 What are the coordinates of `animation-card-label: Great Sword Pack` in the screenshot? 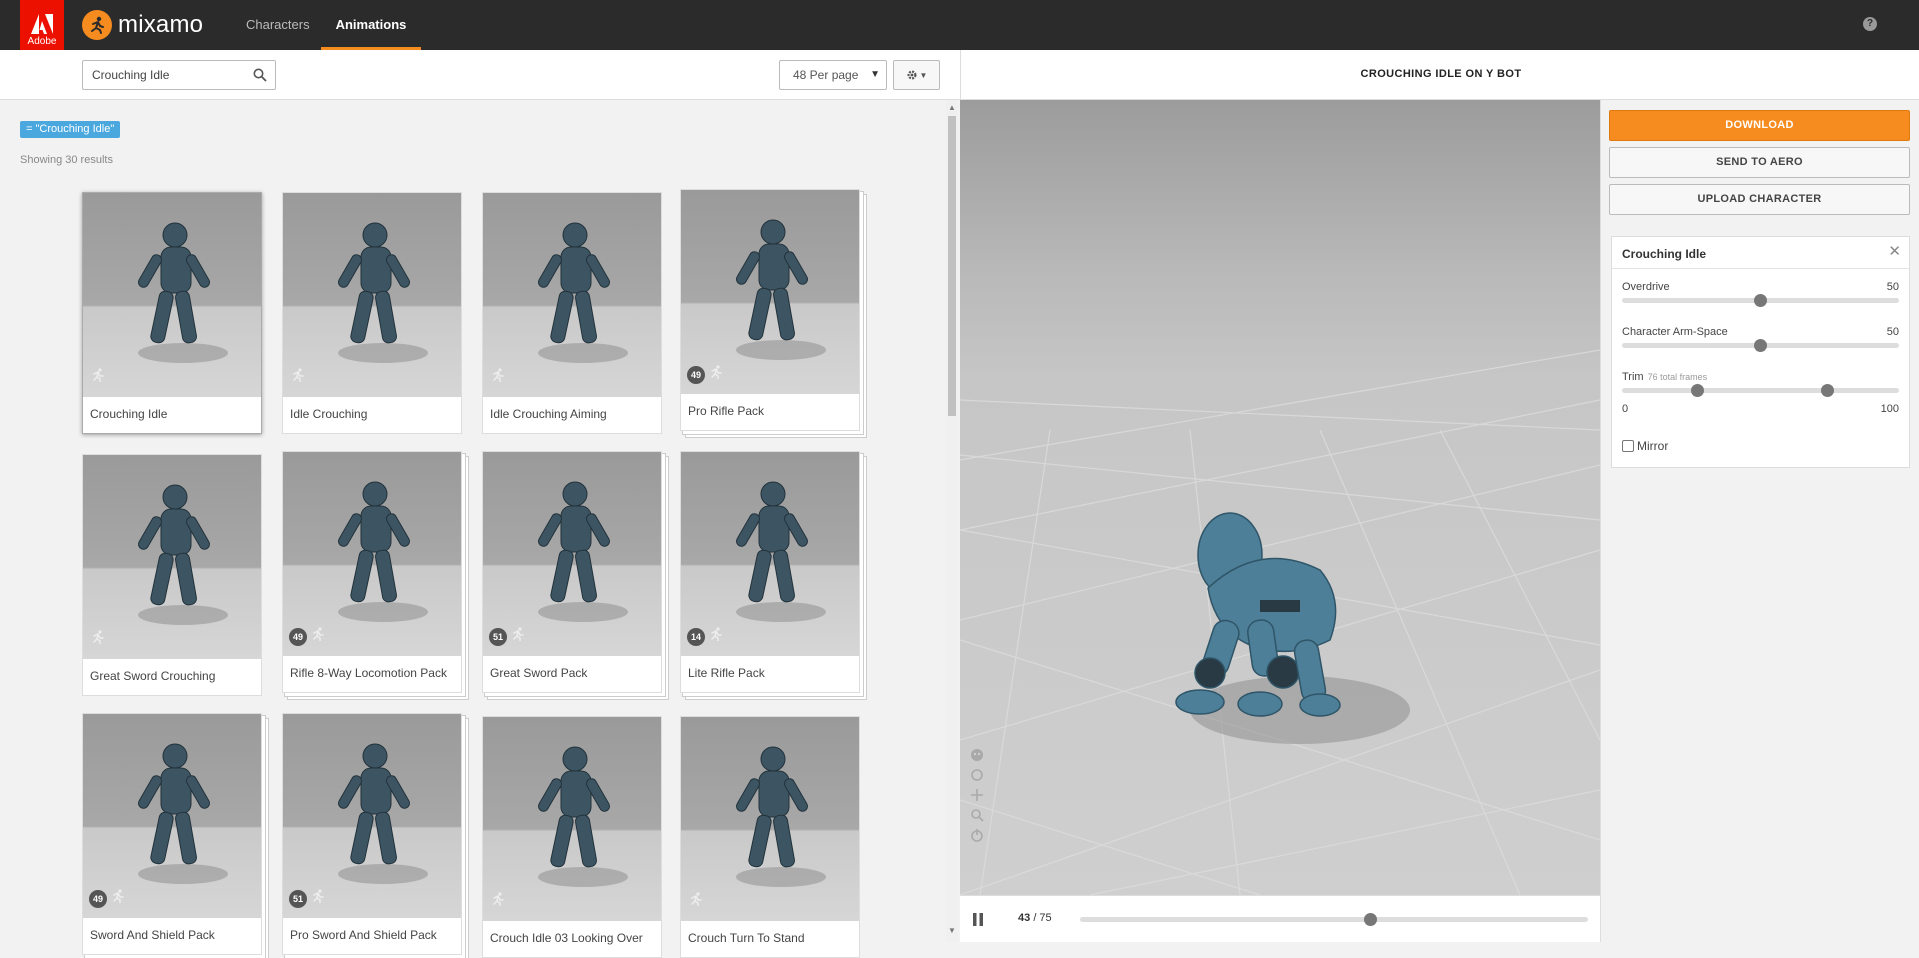 It's located at (539, 673).